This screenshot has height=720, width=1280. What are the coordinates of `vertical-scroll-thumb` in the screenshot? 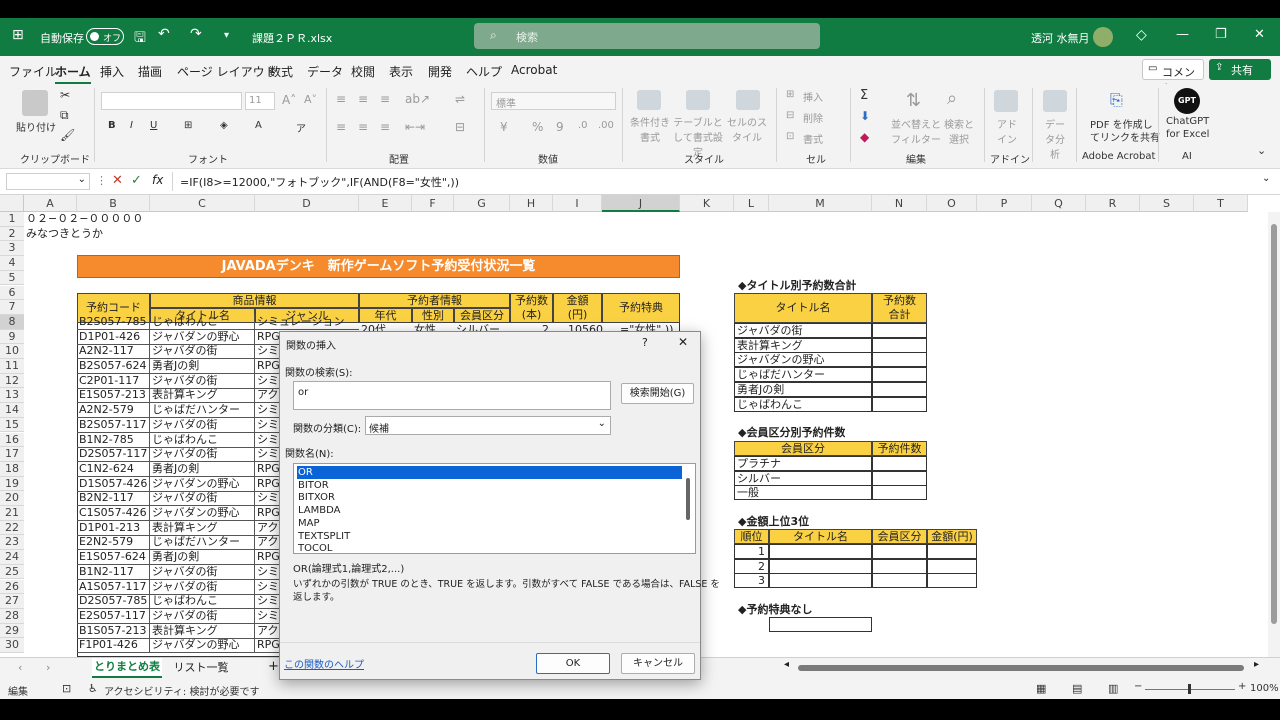 It's located at (1274, 424).